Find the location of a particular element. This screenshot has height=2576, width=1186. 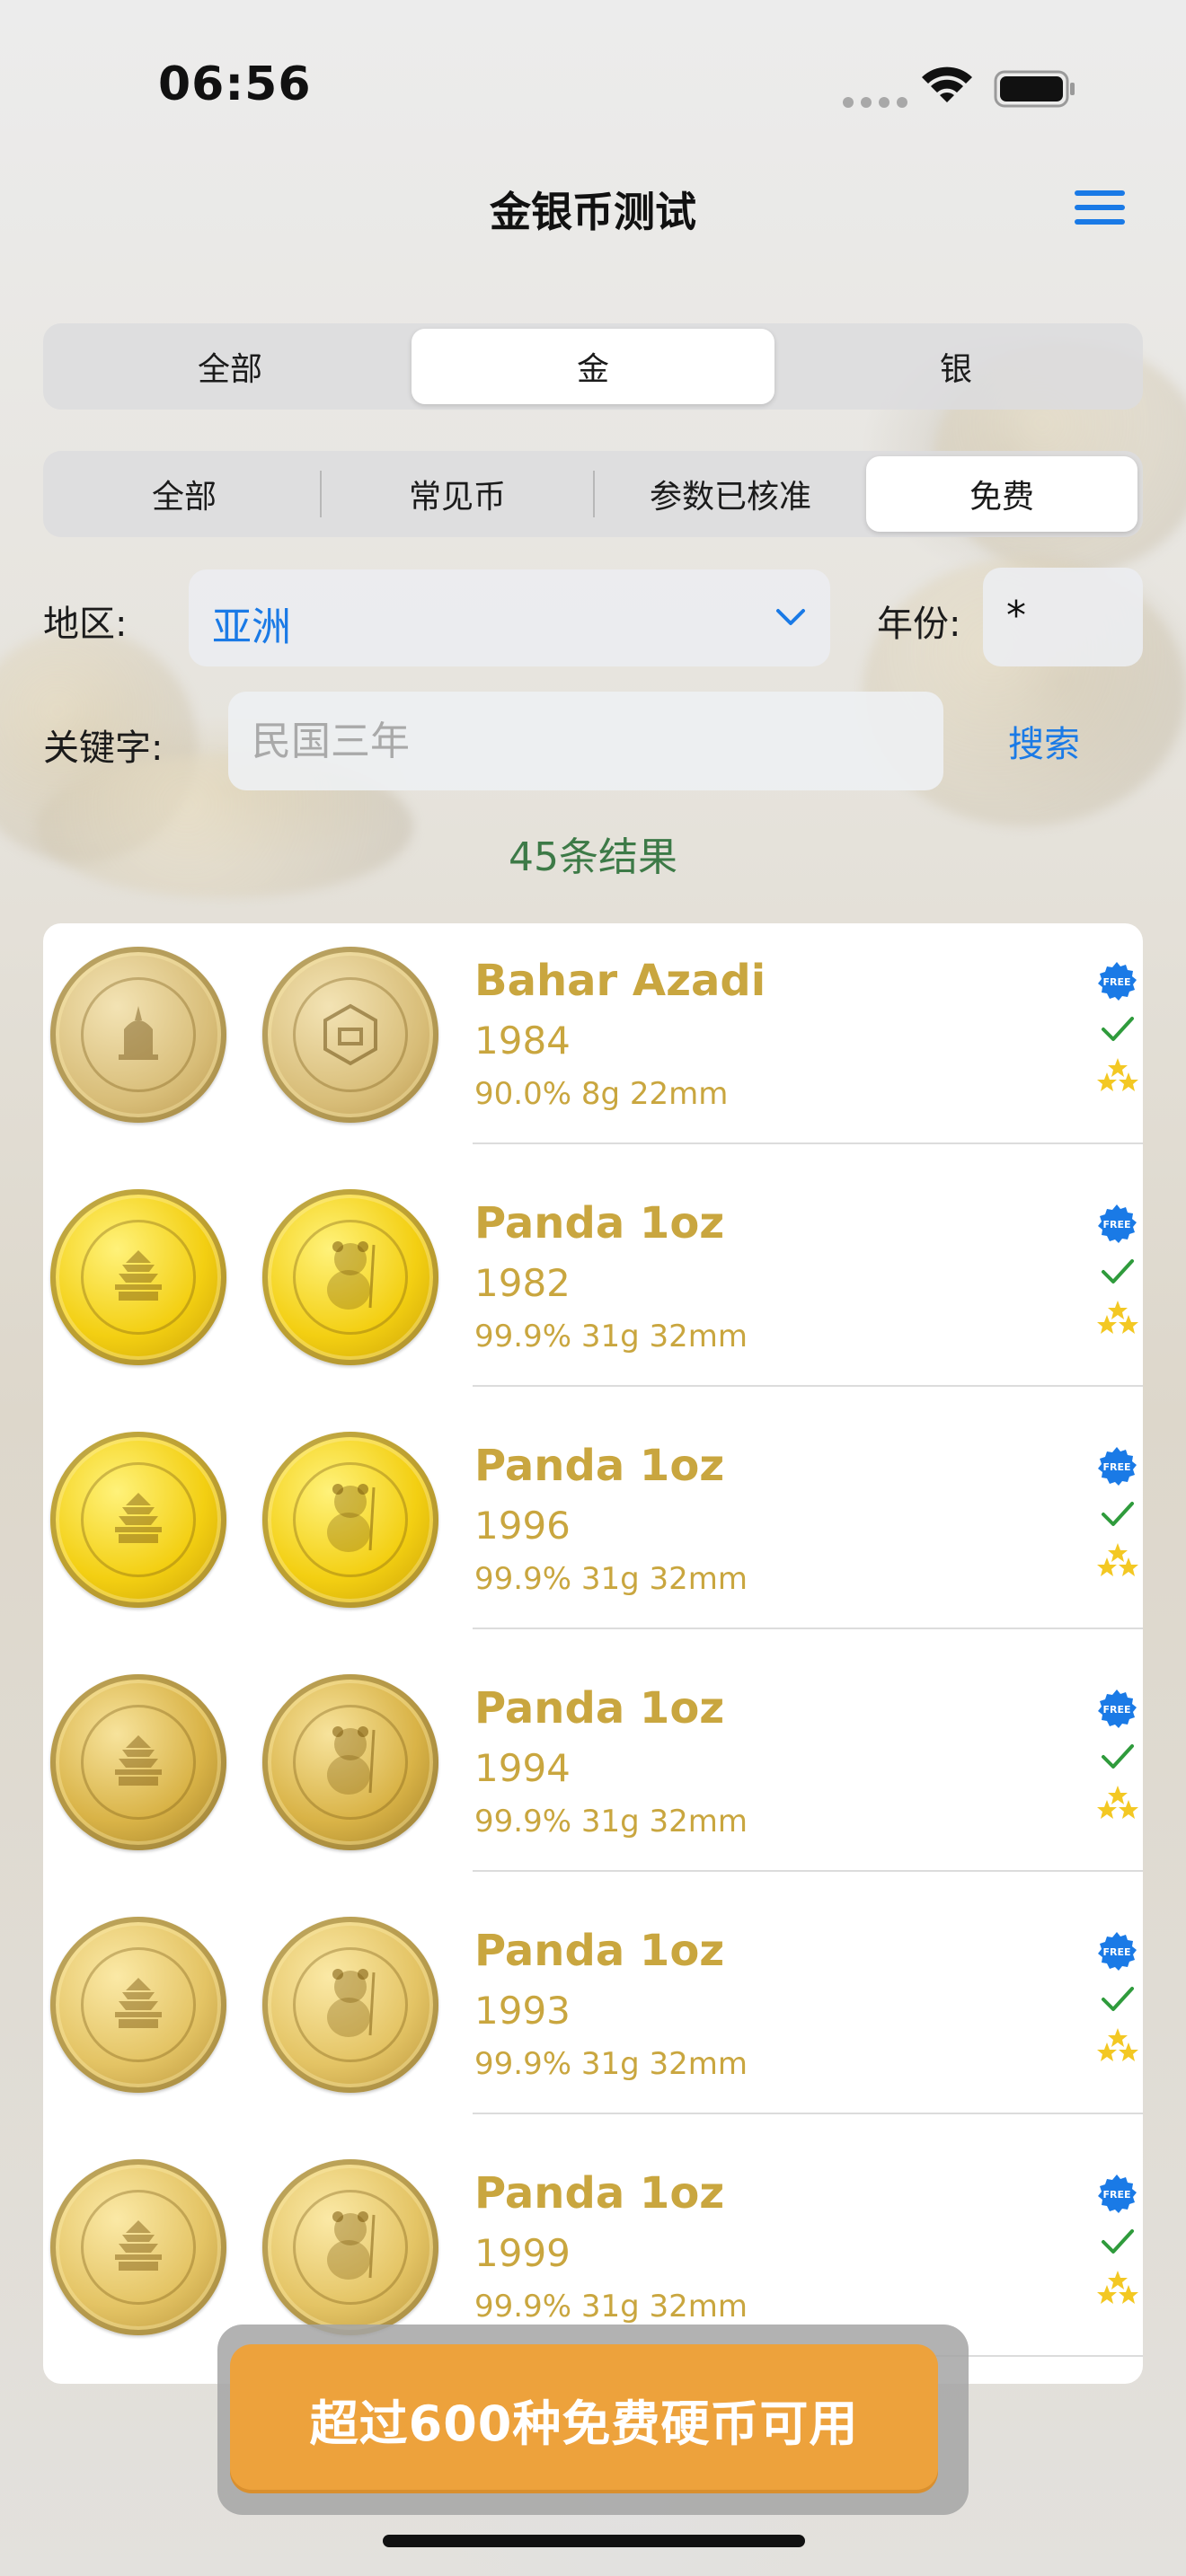

keyword-input is located at coordinates (584, 741).